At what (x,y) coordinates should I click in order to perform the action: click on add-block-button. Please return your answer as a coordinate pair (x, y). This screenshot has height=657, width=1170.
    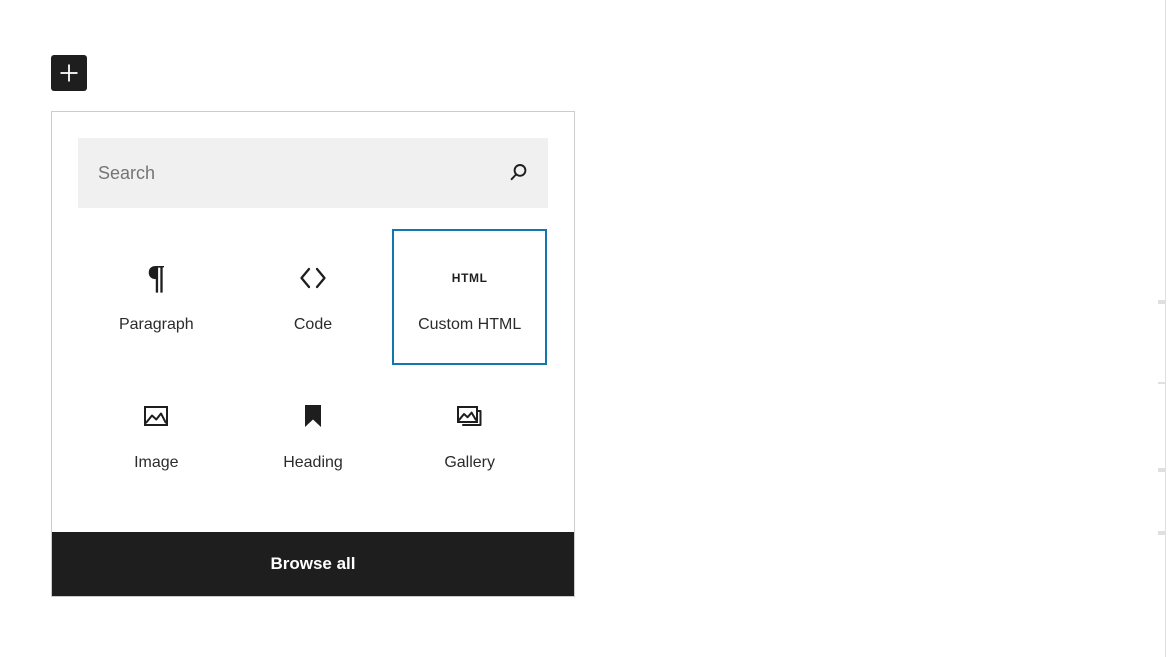
    Looking at the image, I should click on (69, 73).